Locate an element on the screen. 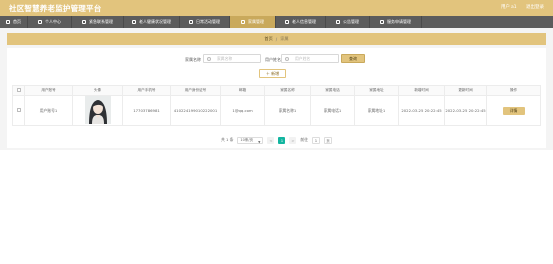 The height and width of the screenshot is (264, 553). column-header: 家属地址 is located at coordinates (376, 90).